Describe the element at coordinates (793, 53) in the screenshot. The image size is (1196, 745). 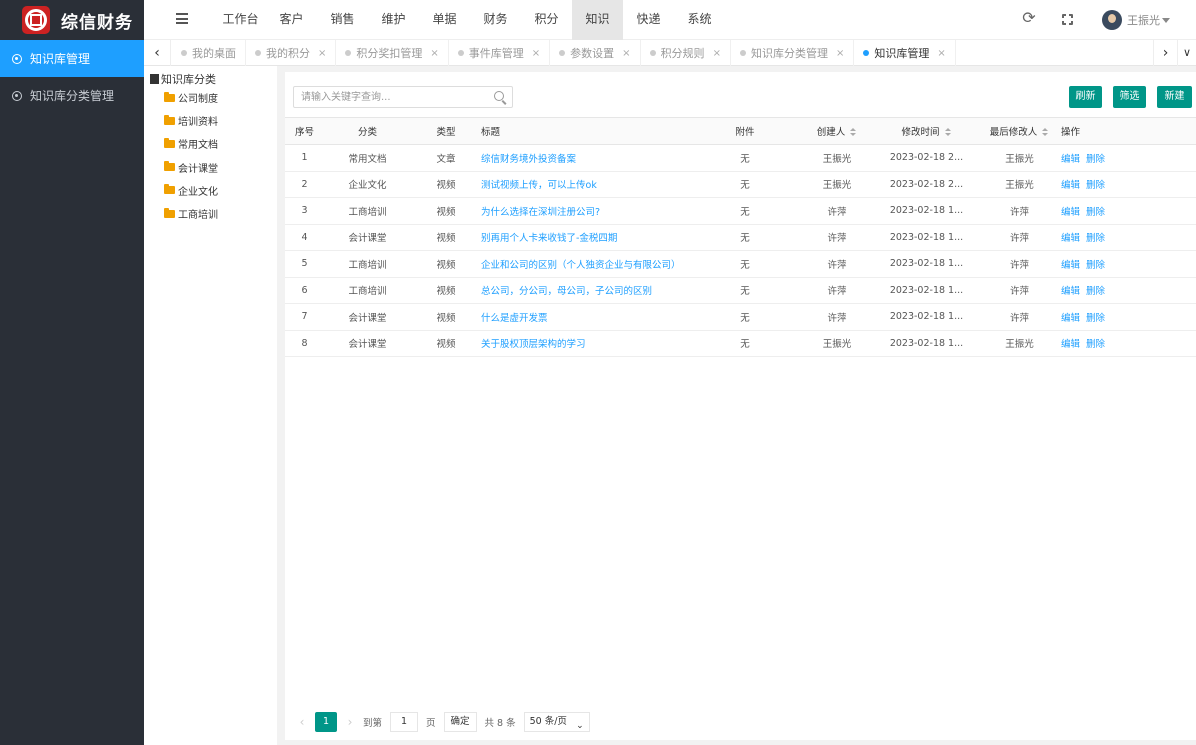
I see `tab-item: 知识库分类管理 ×` at that location.